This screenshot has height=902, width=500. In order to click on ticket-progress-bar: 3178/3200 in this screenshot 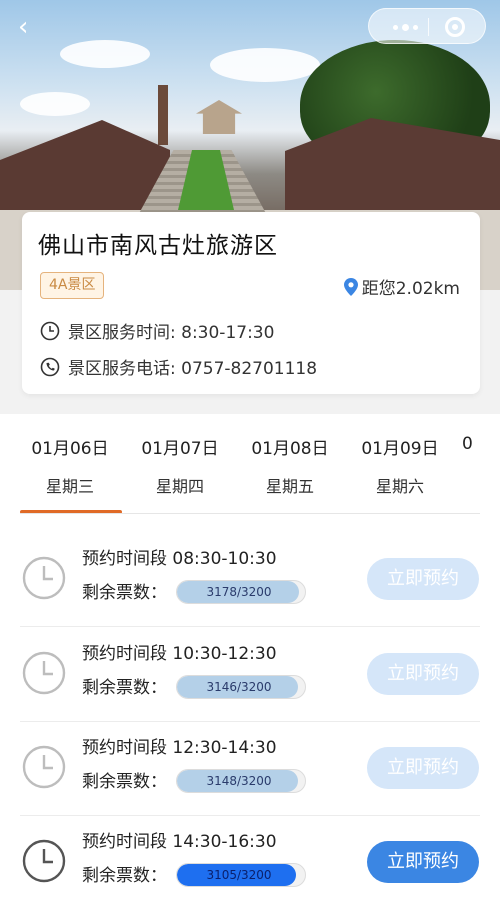, I will do `click(241, 592)`.